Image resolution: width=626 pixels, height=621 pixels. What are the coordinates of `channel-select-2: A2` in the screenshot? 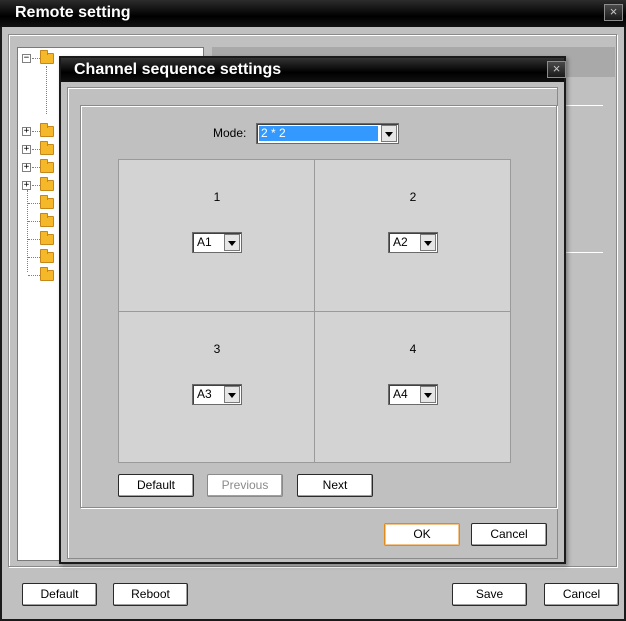 It's located at (413, 242).